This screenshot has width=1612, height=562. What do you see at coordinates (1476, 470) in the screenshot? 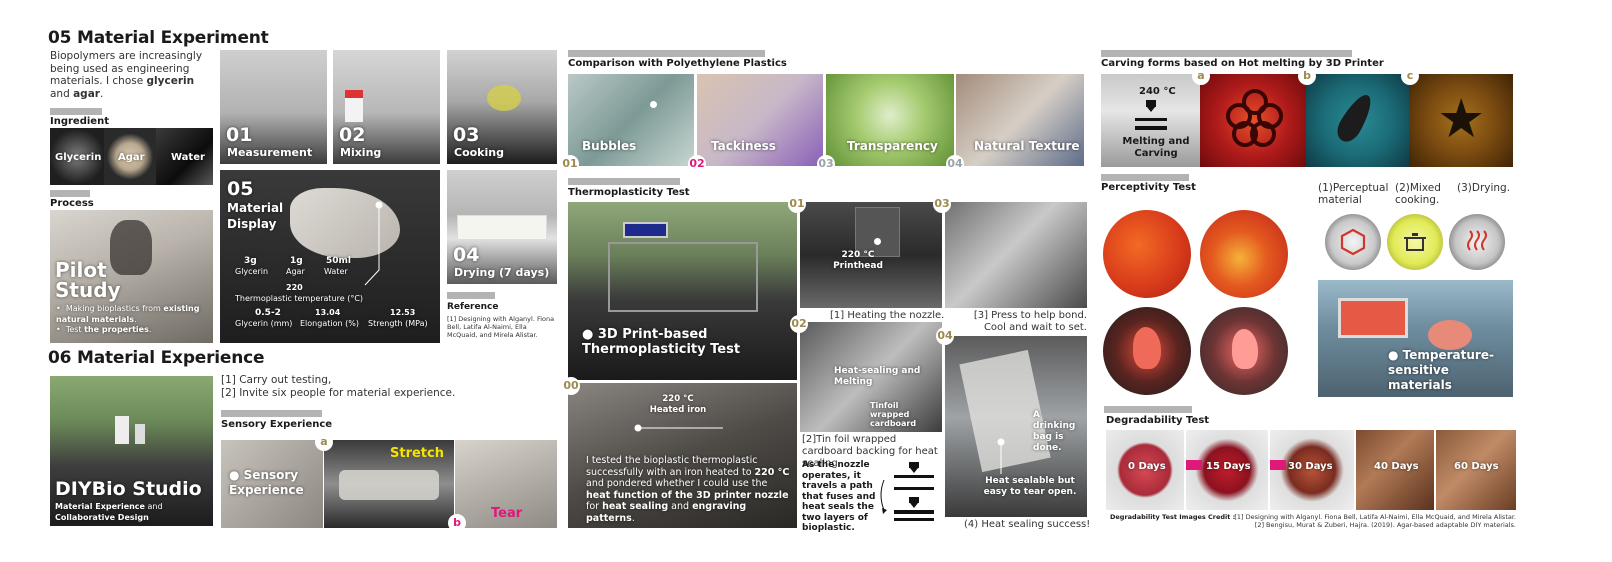
I see `degrade-photo-60: 60 Days` at bounding box center [1476, 470].